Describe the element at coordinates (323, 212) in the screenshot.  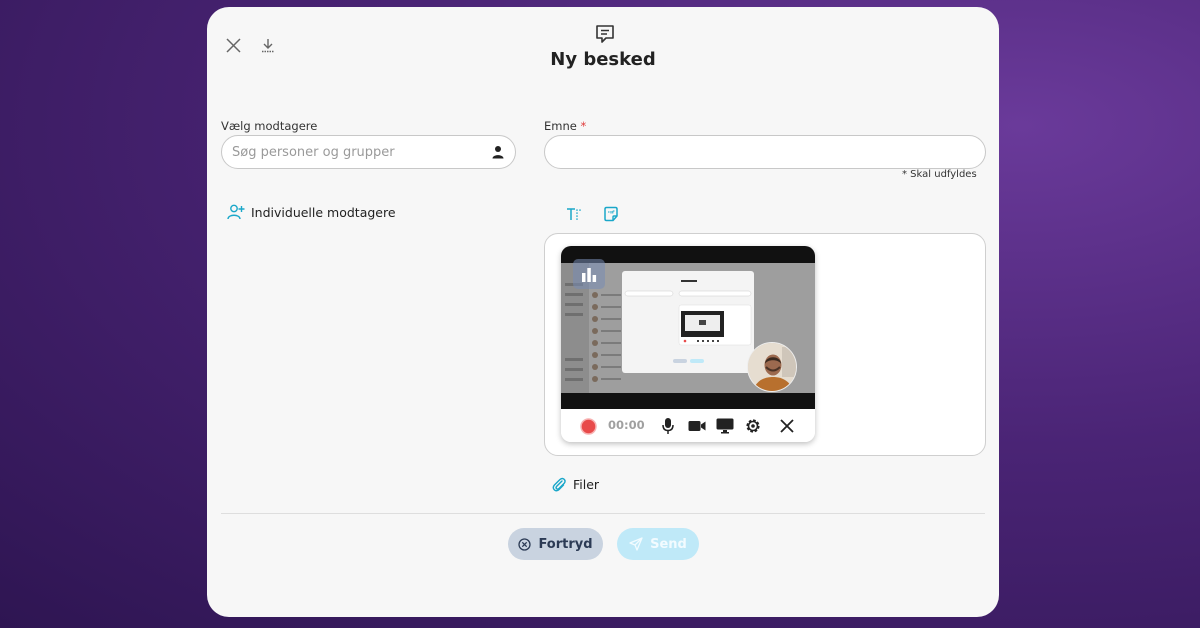
I see `individual-recipients-label: Individuelle modtagere` at that location.